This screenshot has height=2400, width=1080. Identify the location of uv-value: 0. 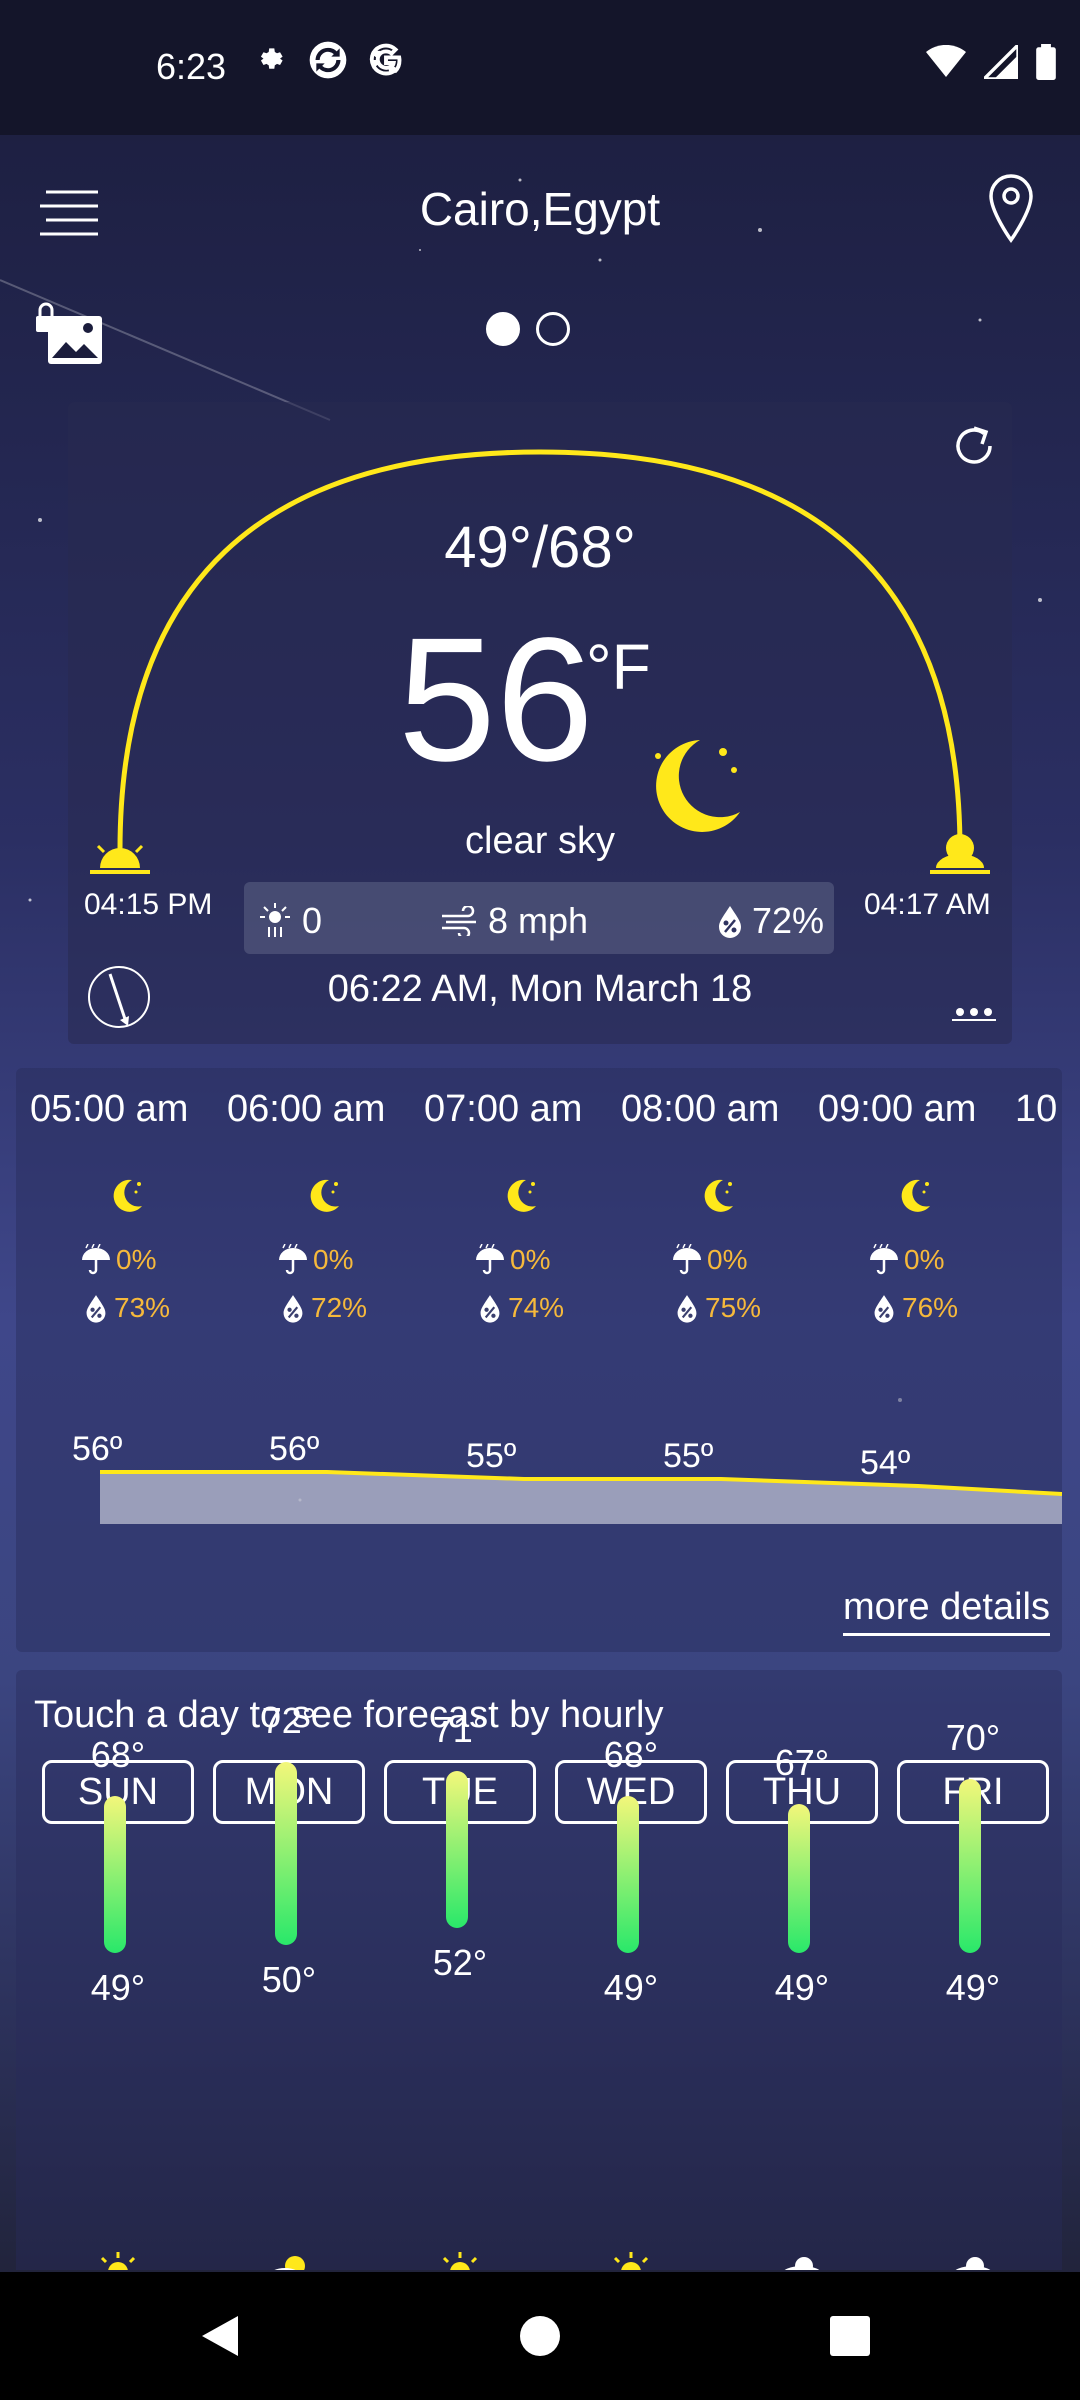
(312, 920).